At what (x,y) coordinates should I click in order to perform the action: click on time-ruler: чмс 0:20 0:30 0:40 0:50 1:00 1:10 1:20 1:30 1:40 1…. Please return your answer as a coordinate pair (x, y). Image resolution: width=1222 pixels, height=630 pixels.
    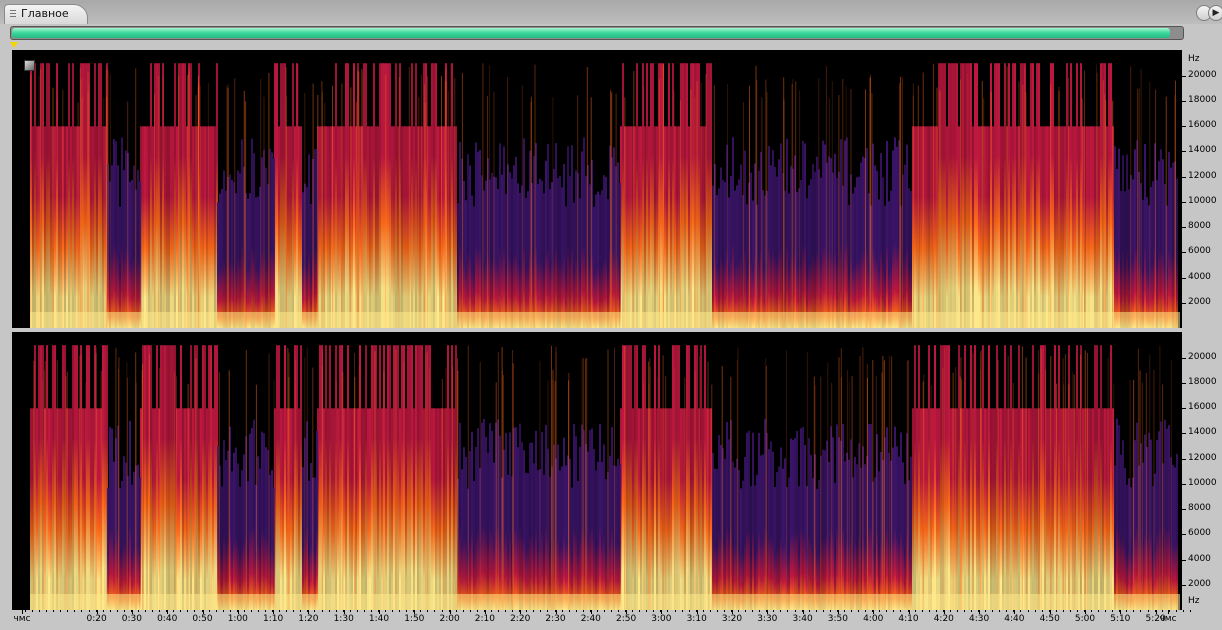
    Looking at the image, I should click on (611, 620).